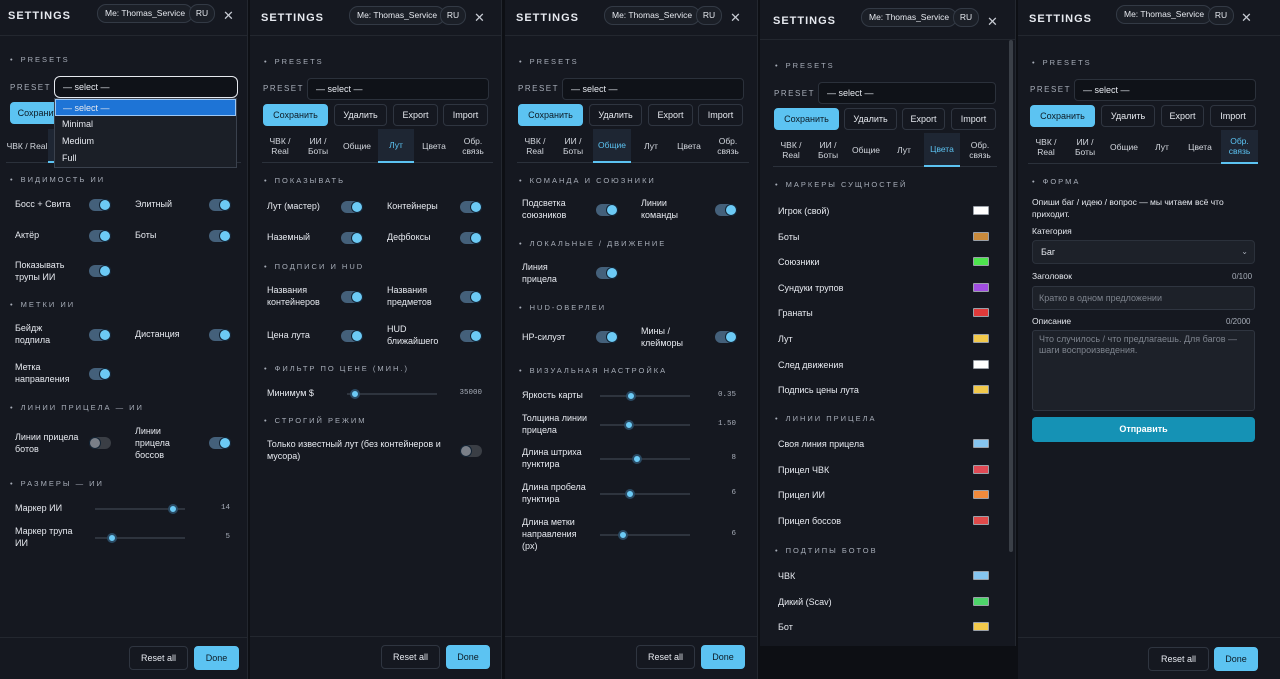 Image resolution: width=1280 pixels, height=679 pixels. What do you see at coordinates (145, 141) in the screenshot?
I see `dropdown-option: Medium` at bounding box center [145, 141].